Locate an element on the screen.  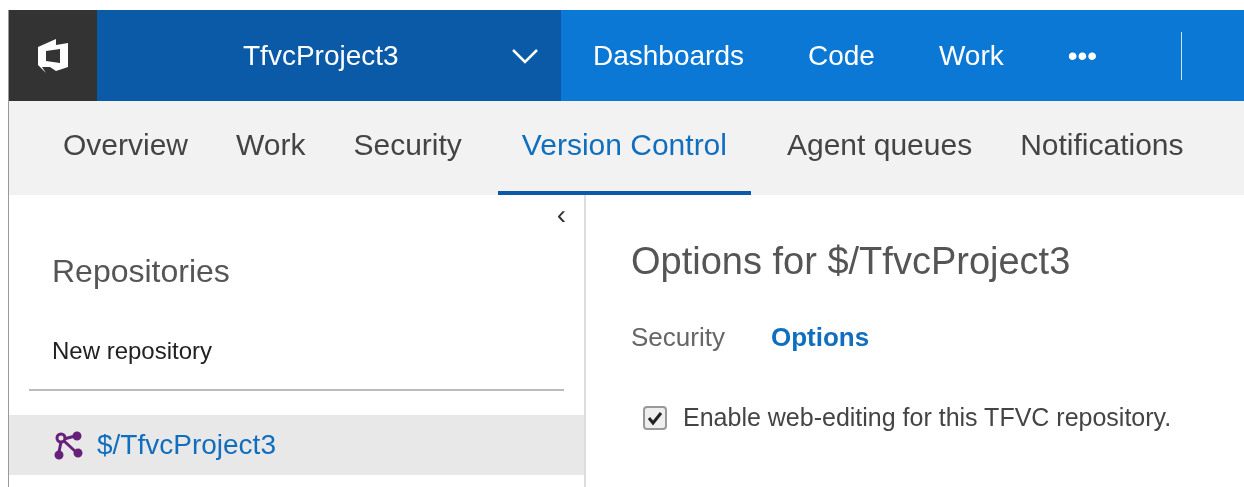
page-title: Options for $/TfvcProject3 is located at coordinates (851, 261).